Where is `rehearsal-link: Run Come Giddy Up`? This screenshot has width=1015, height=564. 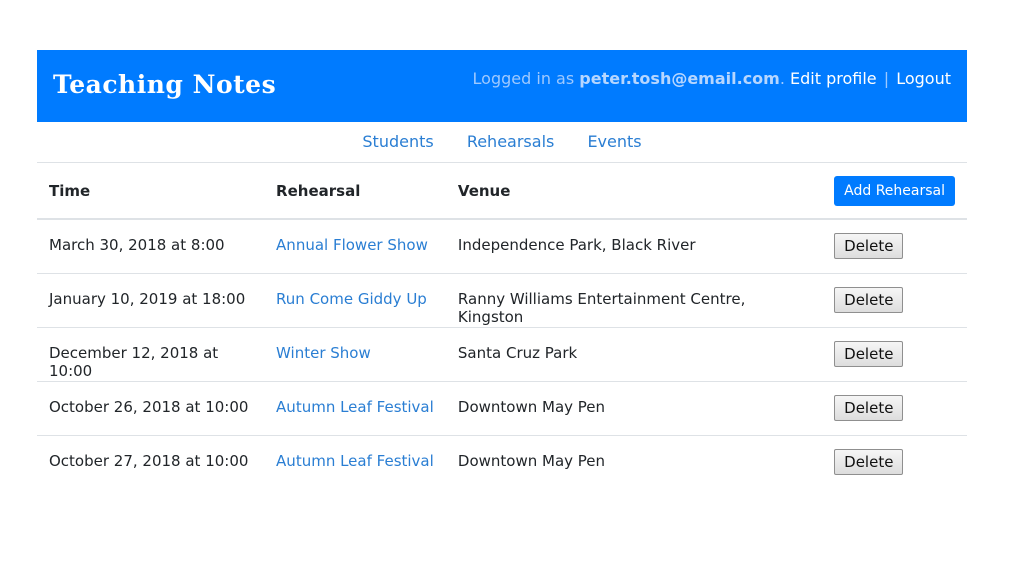
rehearsal-link: Run Come Giddy Up is located at coordinates (351, 299).